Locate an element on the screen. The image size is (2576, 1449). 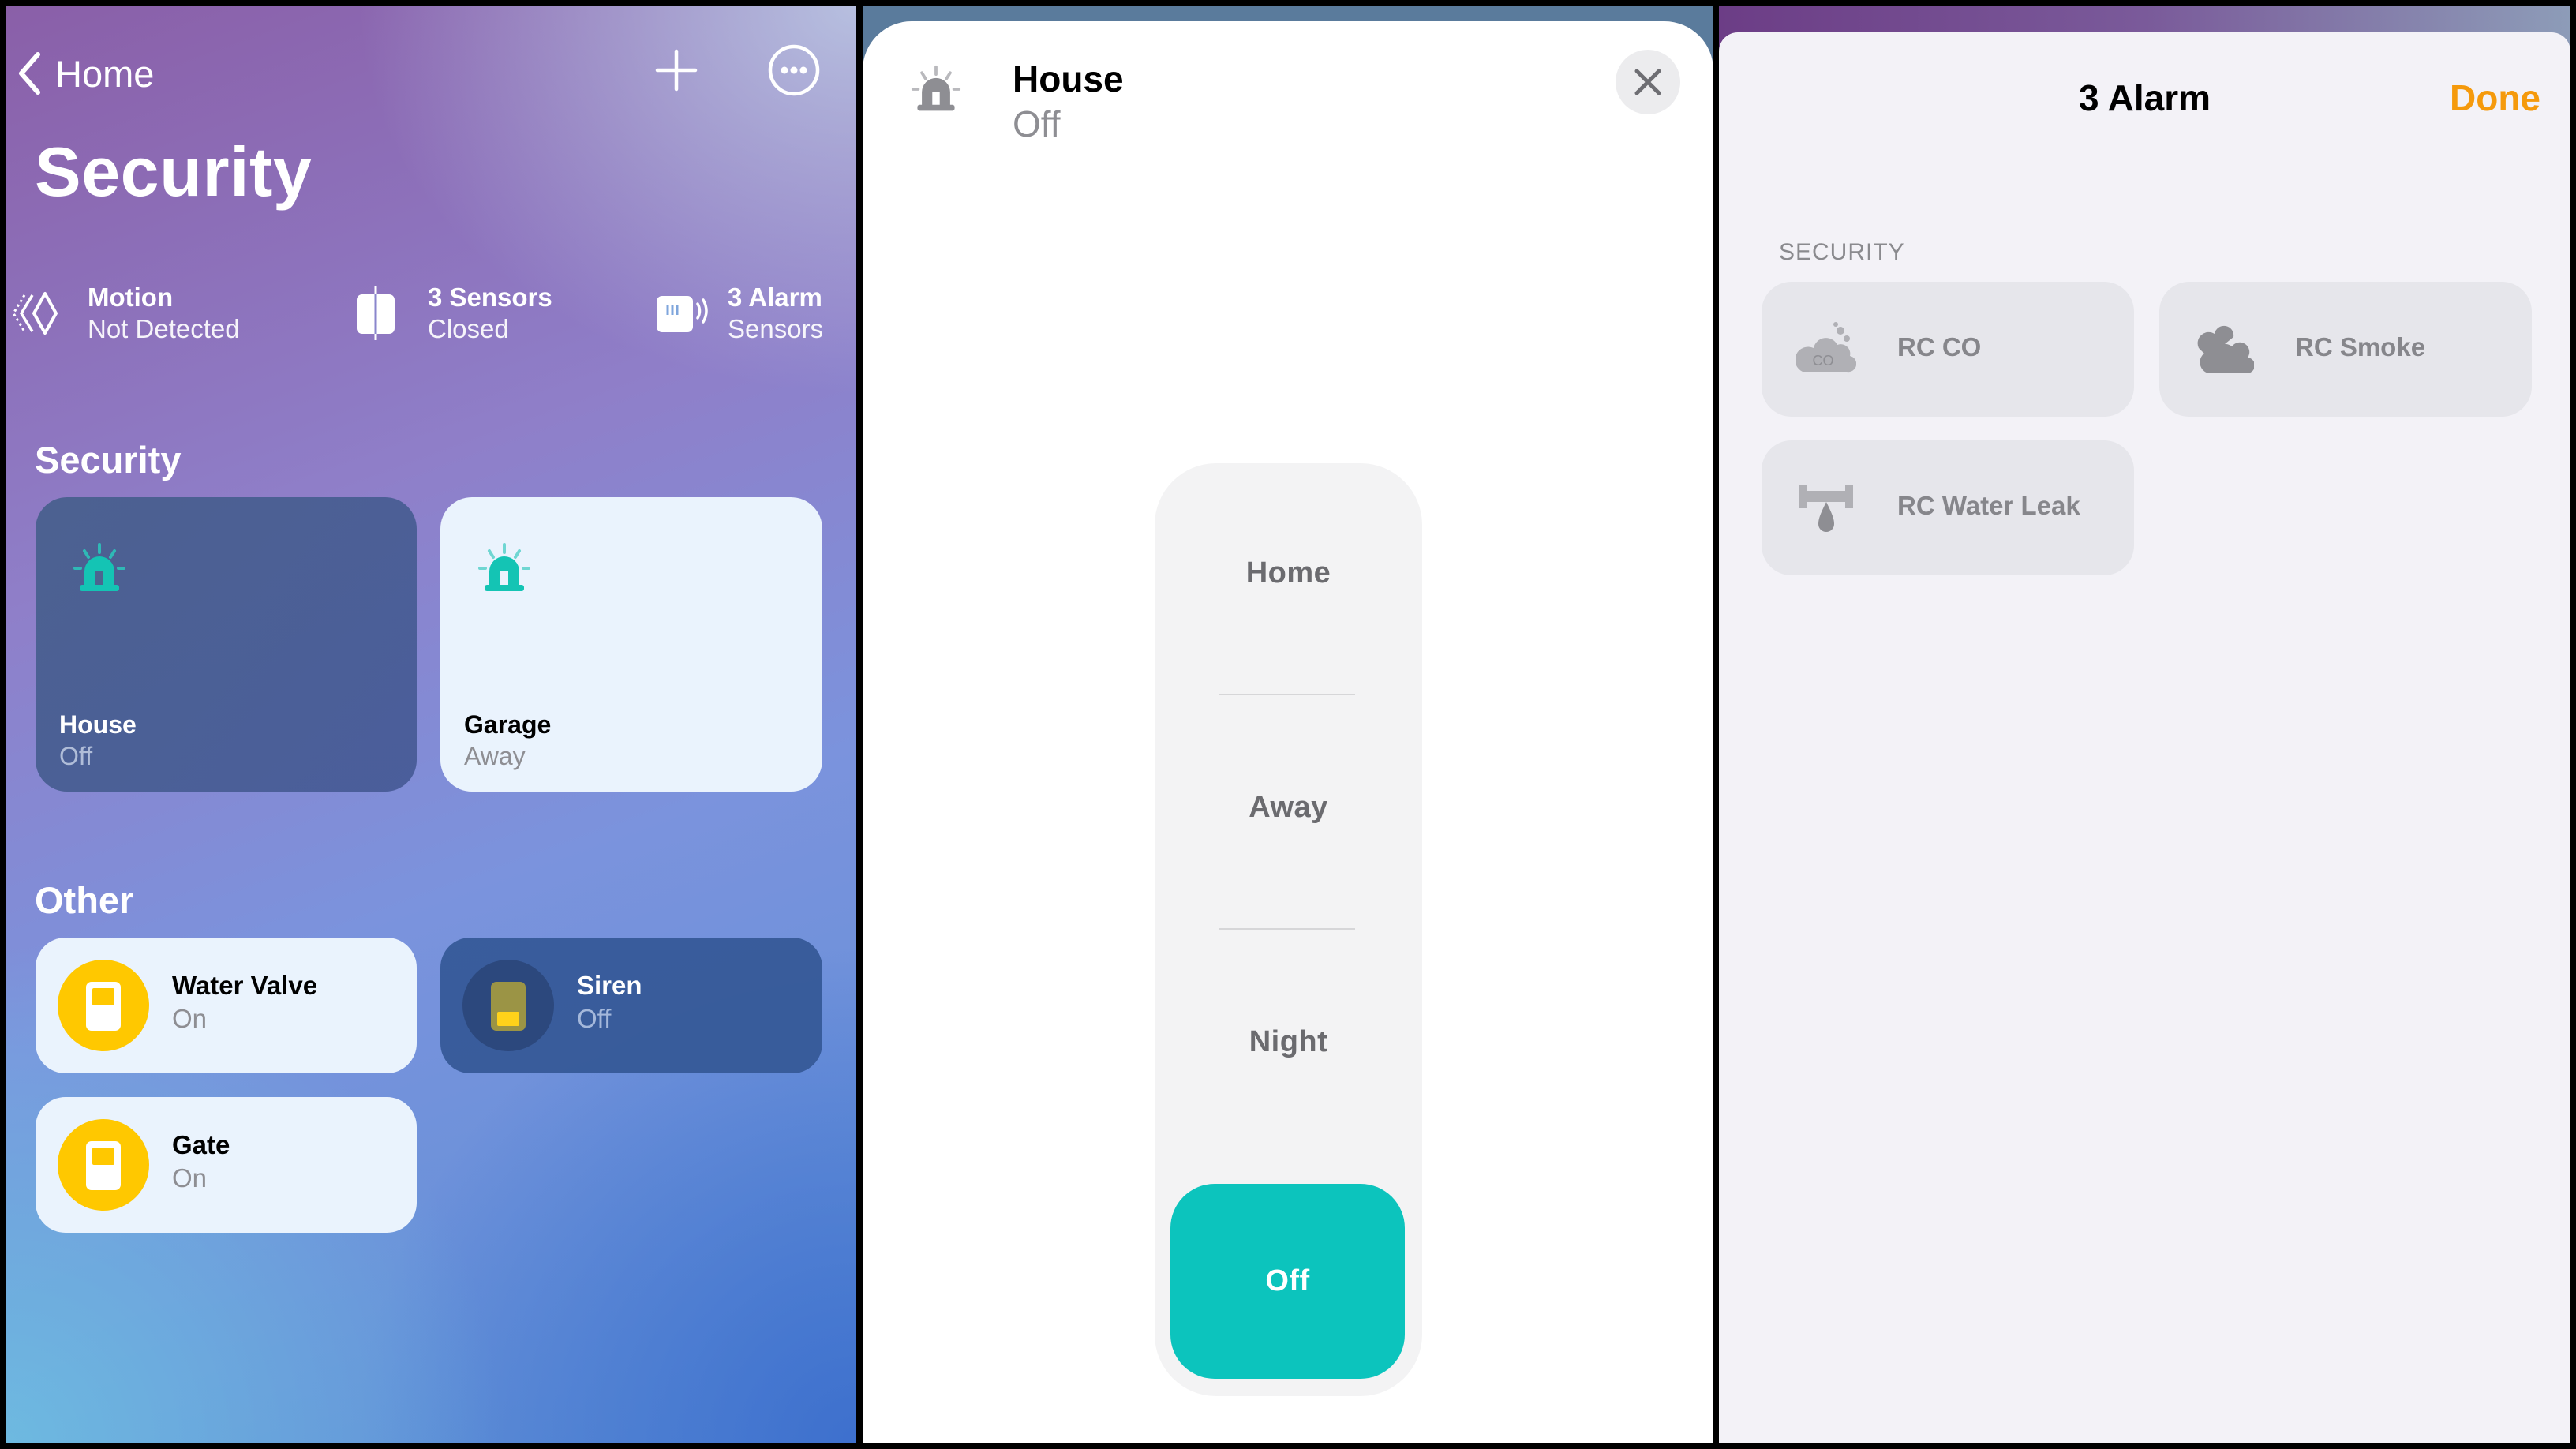
plus-icon is located at coordinates (676, 70).